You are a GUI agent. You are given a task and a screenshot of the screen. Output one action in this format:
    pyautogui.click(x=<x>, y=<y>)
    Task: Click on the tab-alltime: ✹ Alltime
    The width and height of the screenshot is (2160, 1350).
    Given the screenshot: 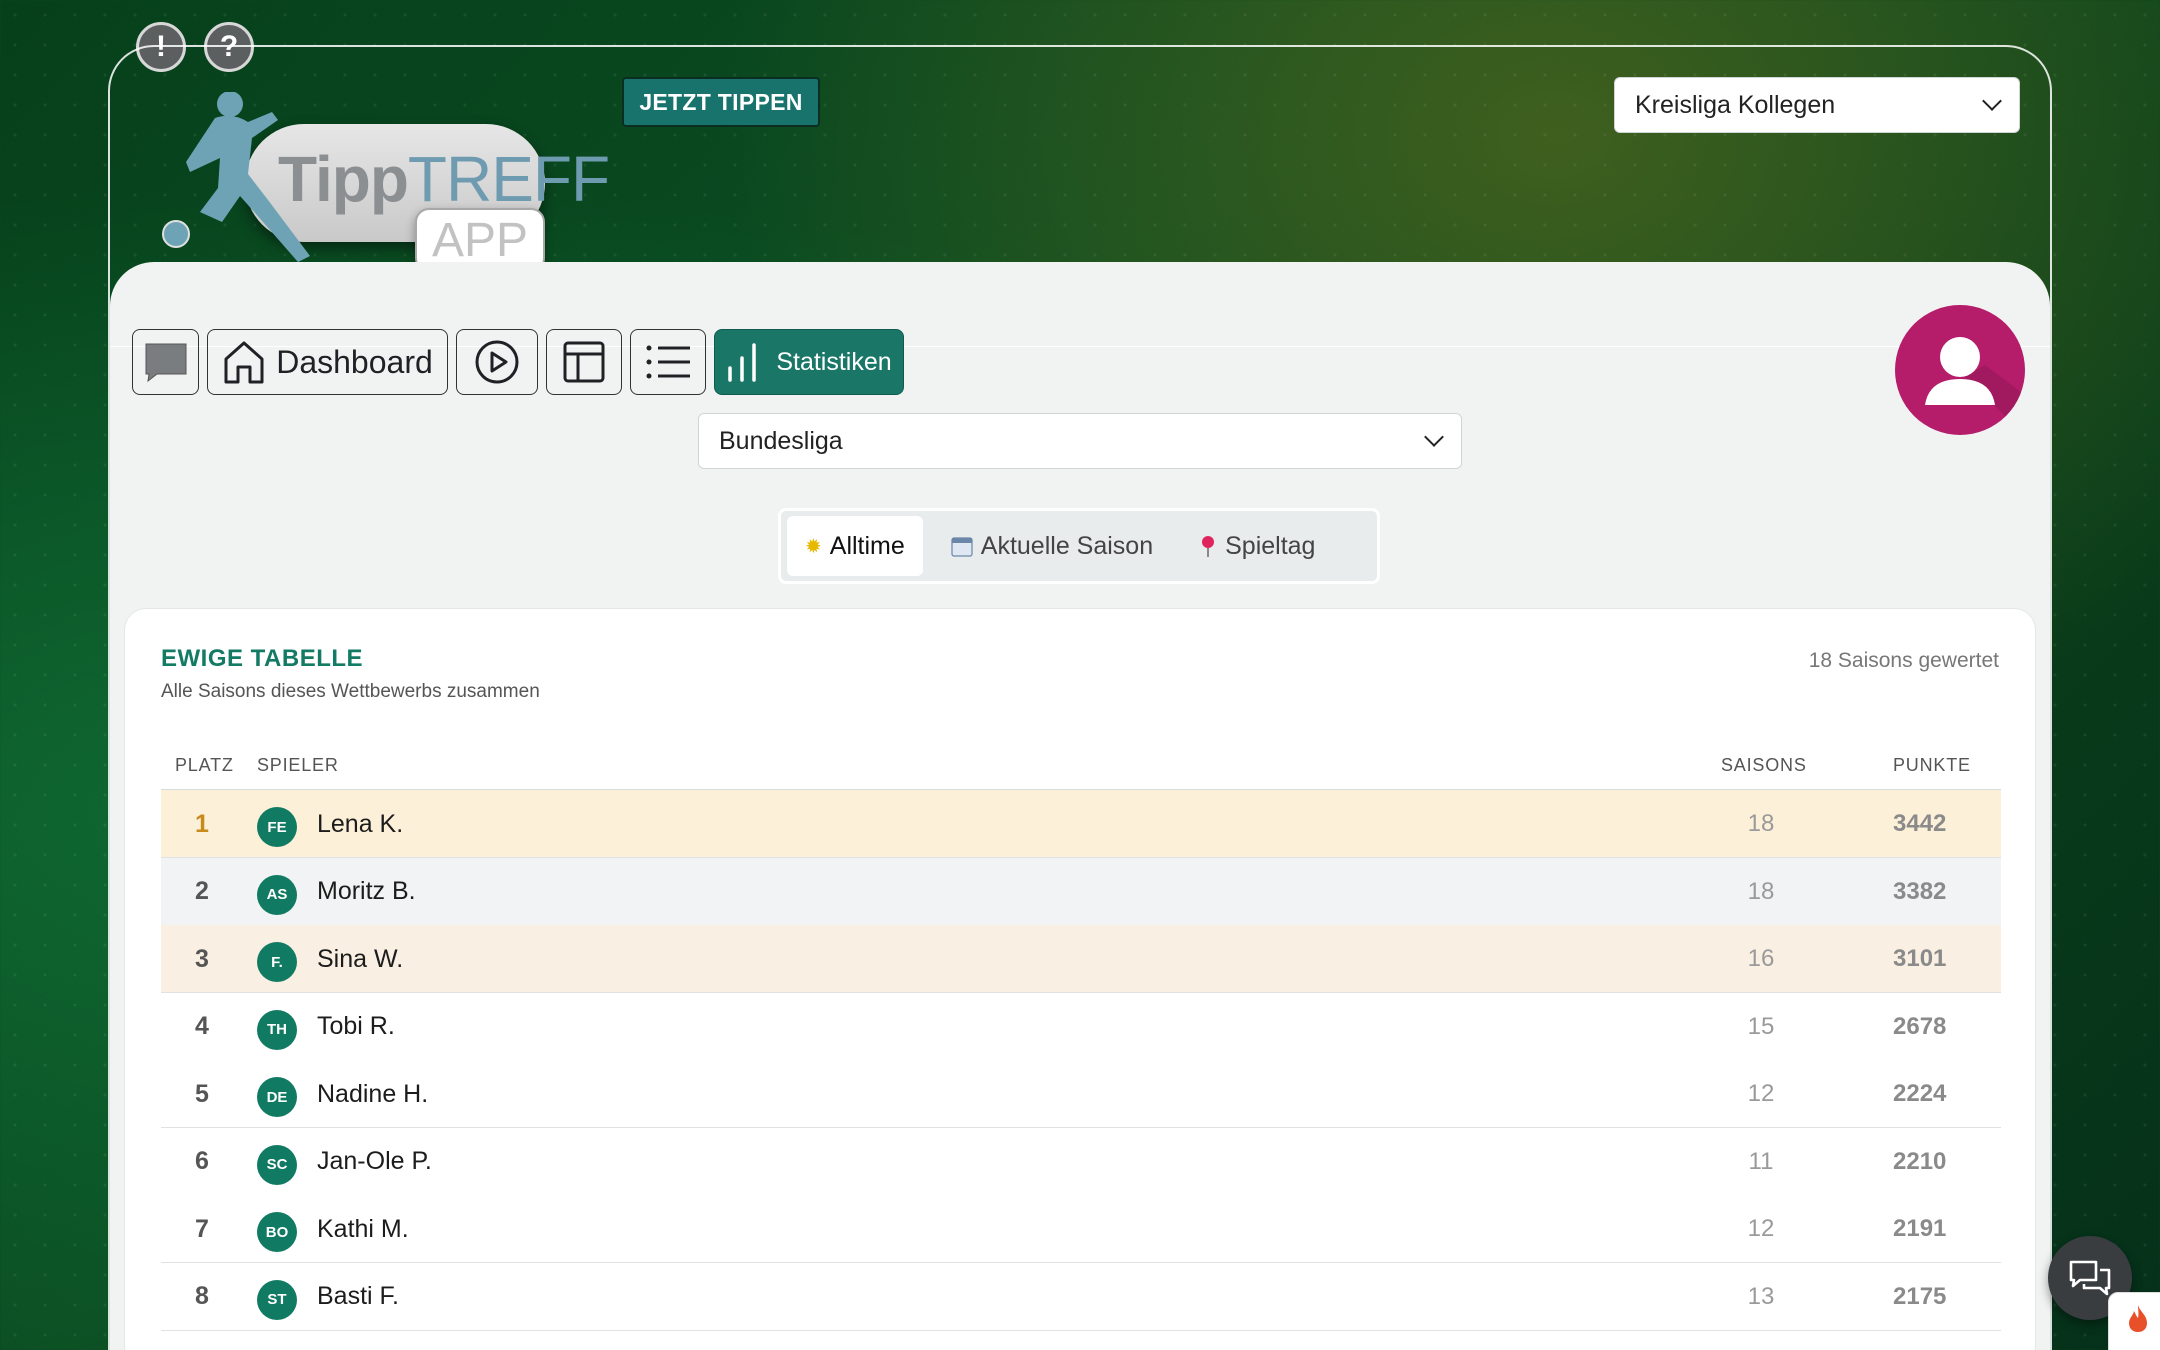 What is the action you would take?
    pyautogui.click(x=855, y=546)
    